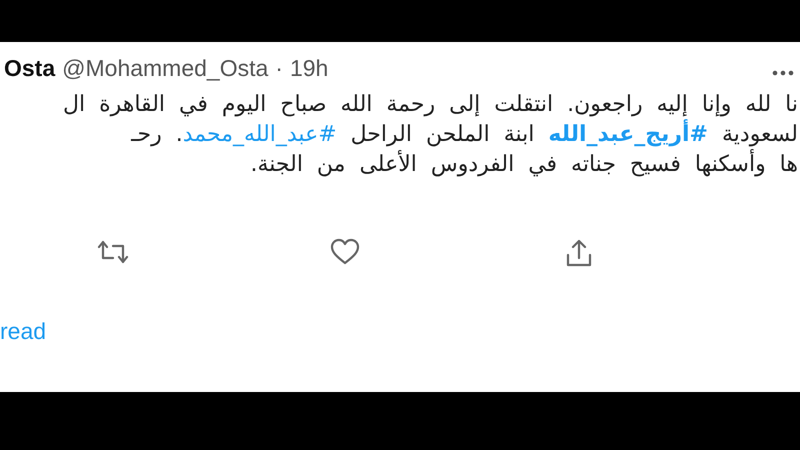 The width and height of the screenshot is (800, 450). I want to click on share-icon, so click(579, 253).